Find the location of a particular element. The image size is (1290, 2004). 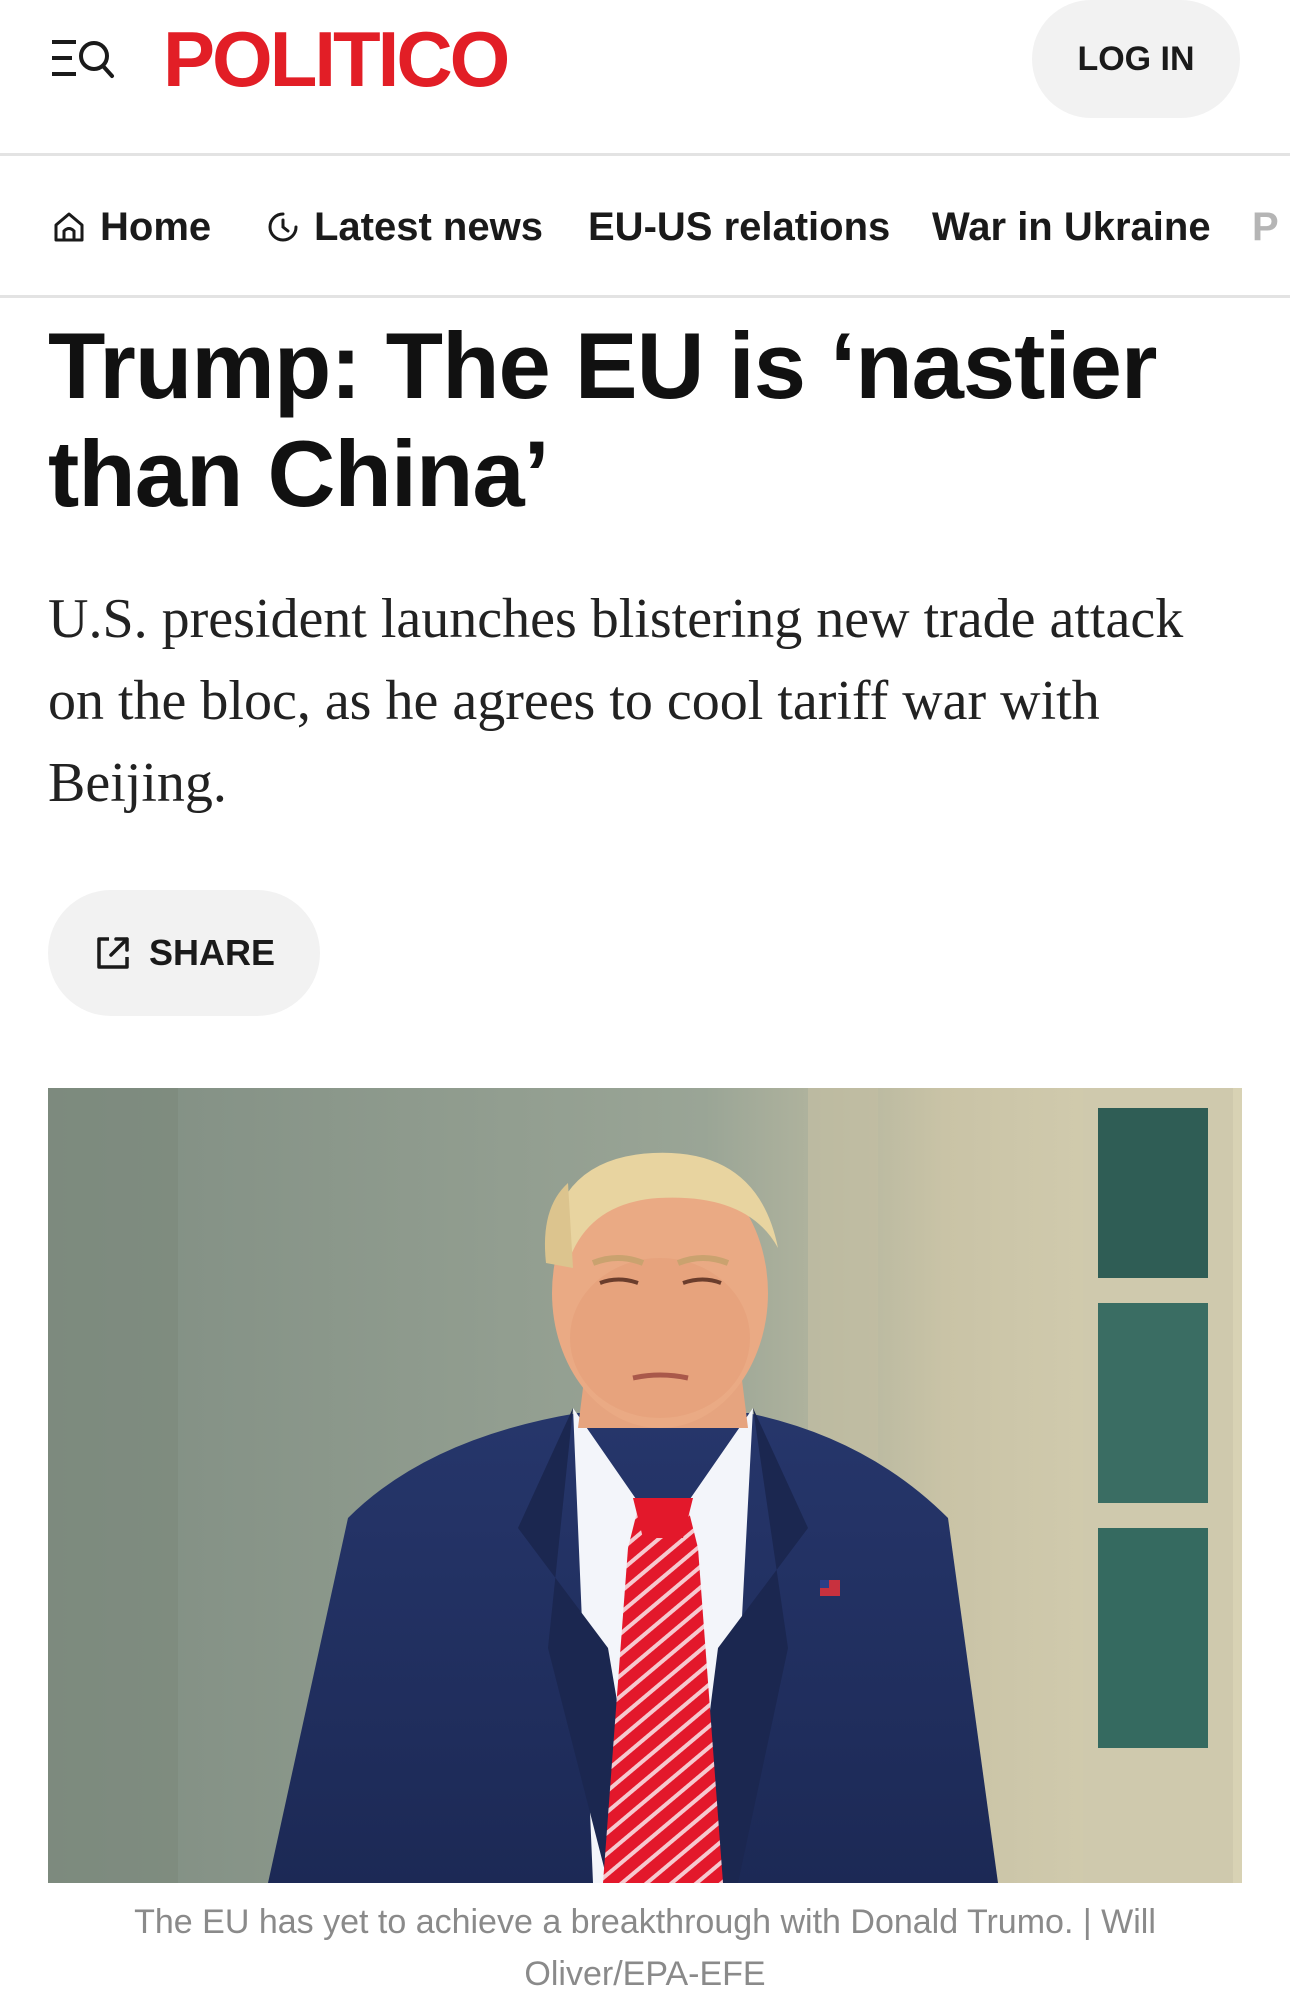

login-button: LOG IN is located at coordinates (1136, 59).